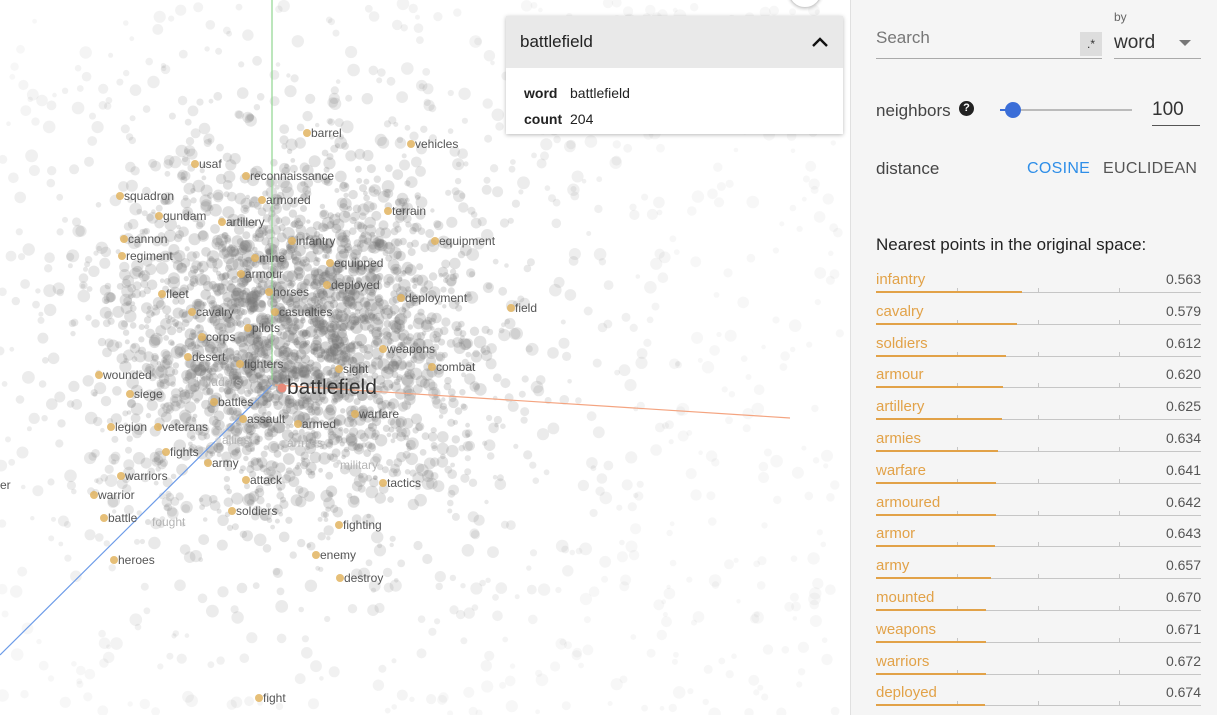  Describe the element at coordinates (1038, 310) in the screenshot. I see `nearest-point-row: cavalry 0.579` at that location.